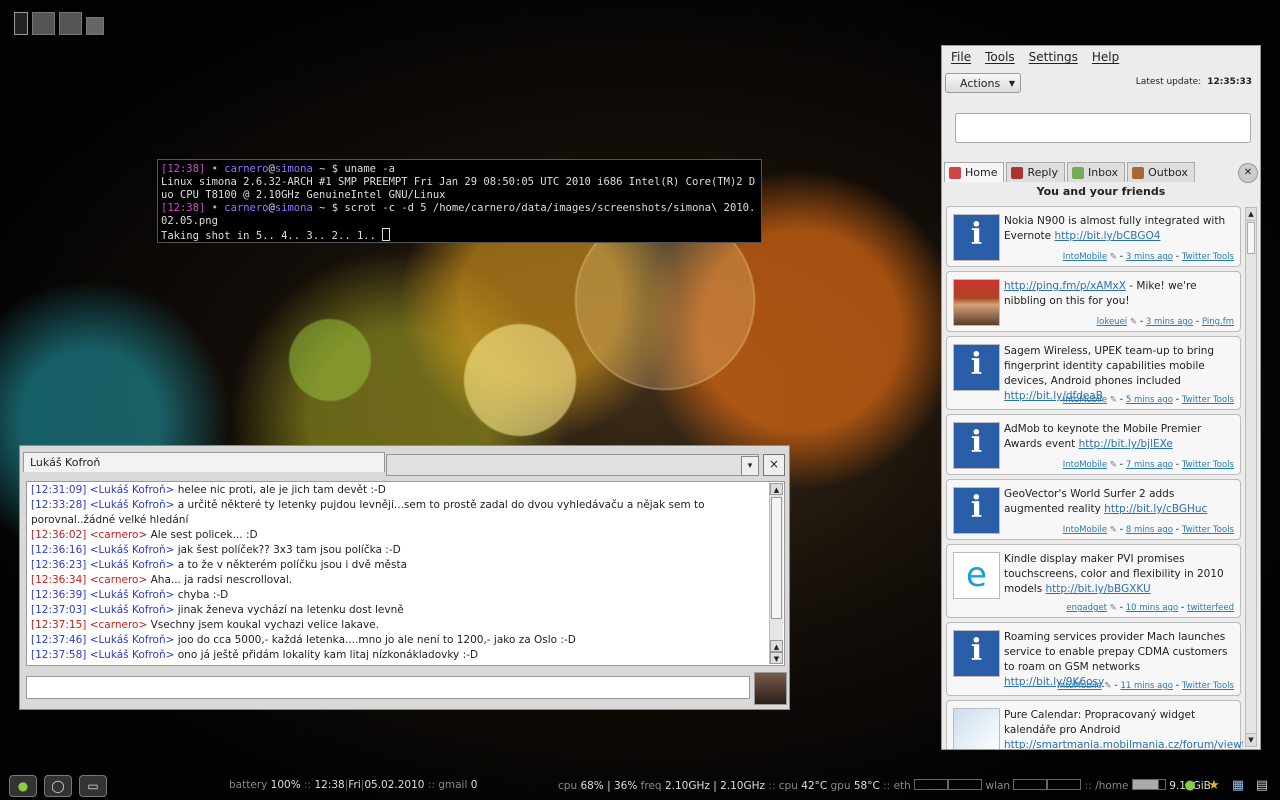 The image size is (1280, 800). What do you see at coordinates (1149, 400) in the screenshot?
I see `tweet-time-link: 5 mins ago` at bounding box center [1149, 400].